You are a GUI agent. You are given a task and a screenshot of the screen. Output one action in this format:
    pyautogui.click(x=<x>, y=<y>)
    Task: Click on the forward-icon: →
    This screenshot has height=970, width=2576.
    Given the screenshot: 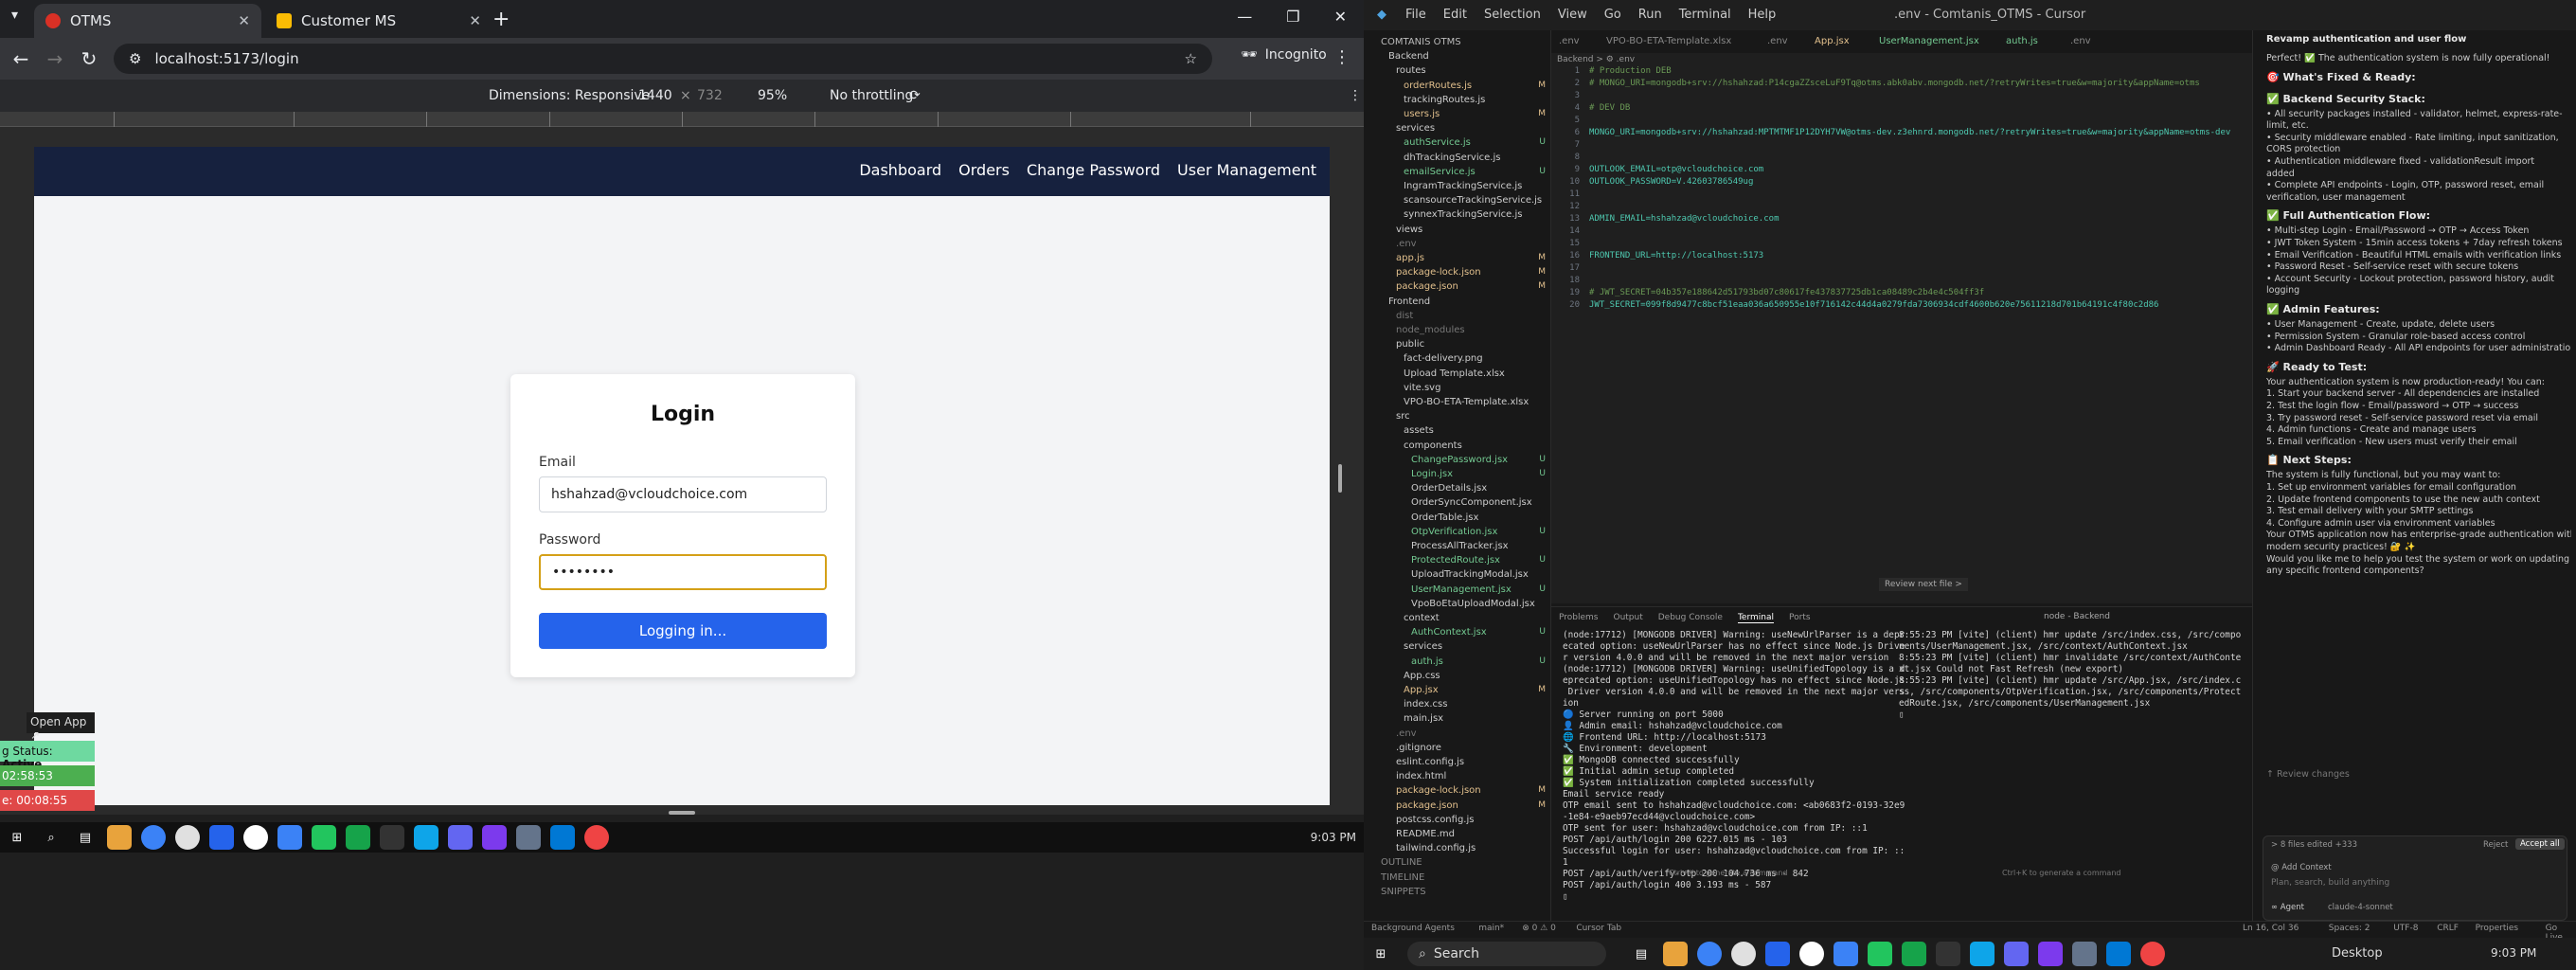 What is the action you would take?
    pyautogui.click(x=55, y=58)
    